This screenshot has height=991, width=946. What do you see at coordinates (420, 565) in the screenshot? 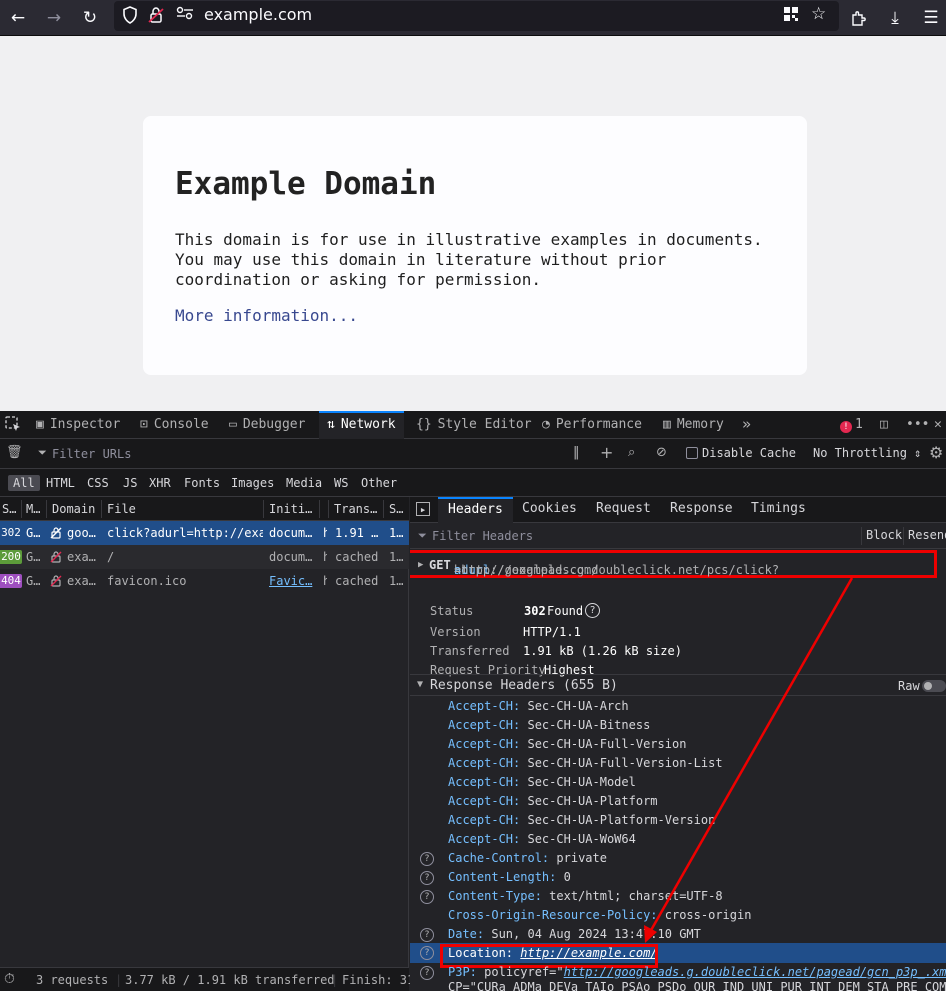
I see `expand-triangle-icon: ▶` at bounding box center [420, 565].